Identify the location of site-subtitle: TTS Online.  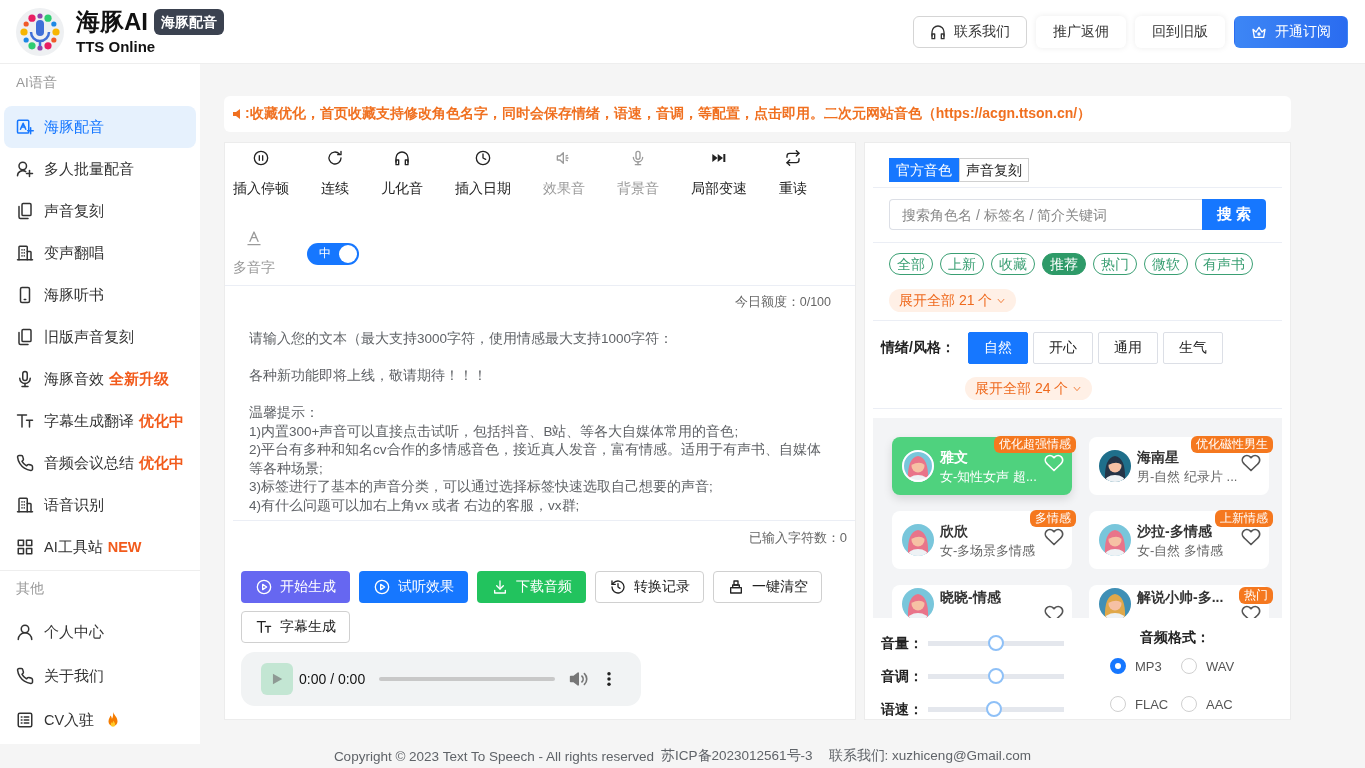
(116, 47).